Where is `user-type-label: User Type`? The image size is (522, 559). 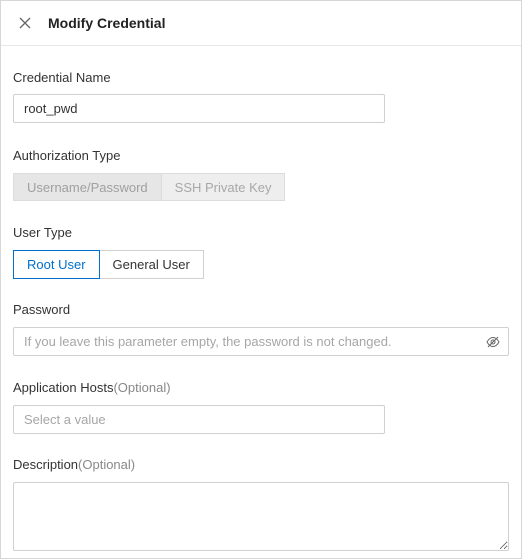 user-type-label: User Type is located at coordinates (42, 232).